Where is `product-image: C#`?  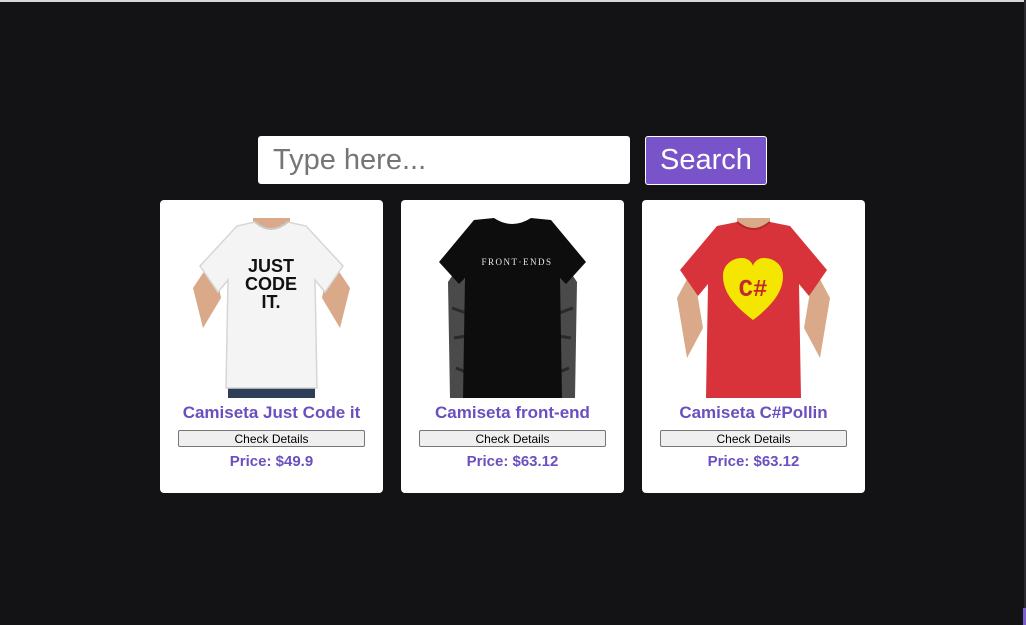 product-image: C# is located at coordinates (753, 308).